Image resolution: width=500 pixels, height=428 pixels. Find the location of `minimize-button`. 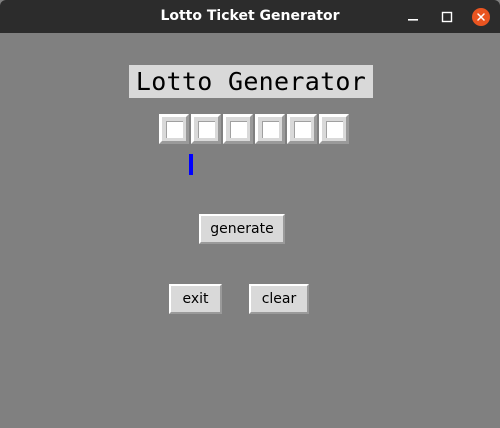

minimize-button is located at coordinates (413, 17).